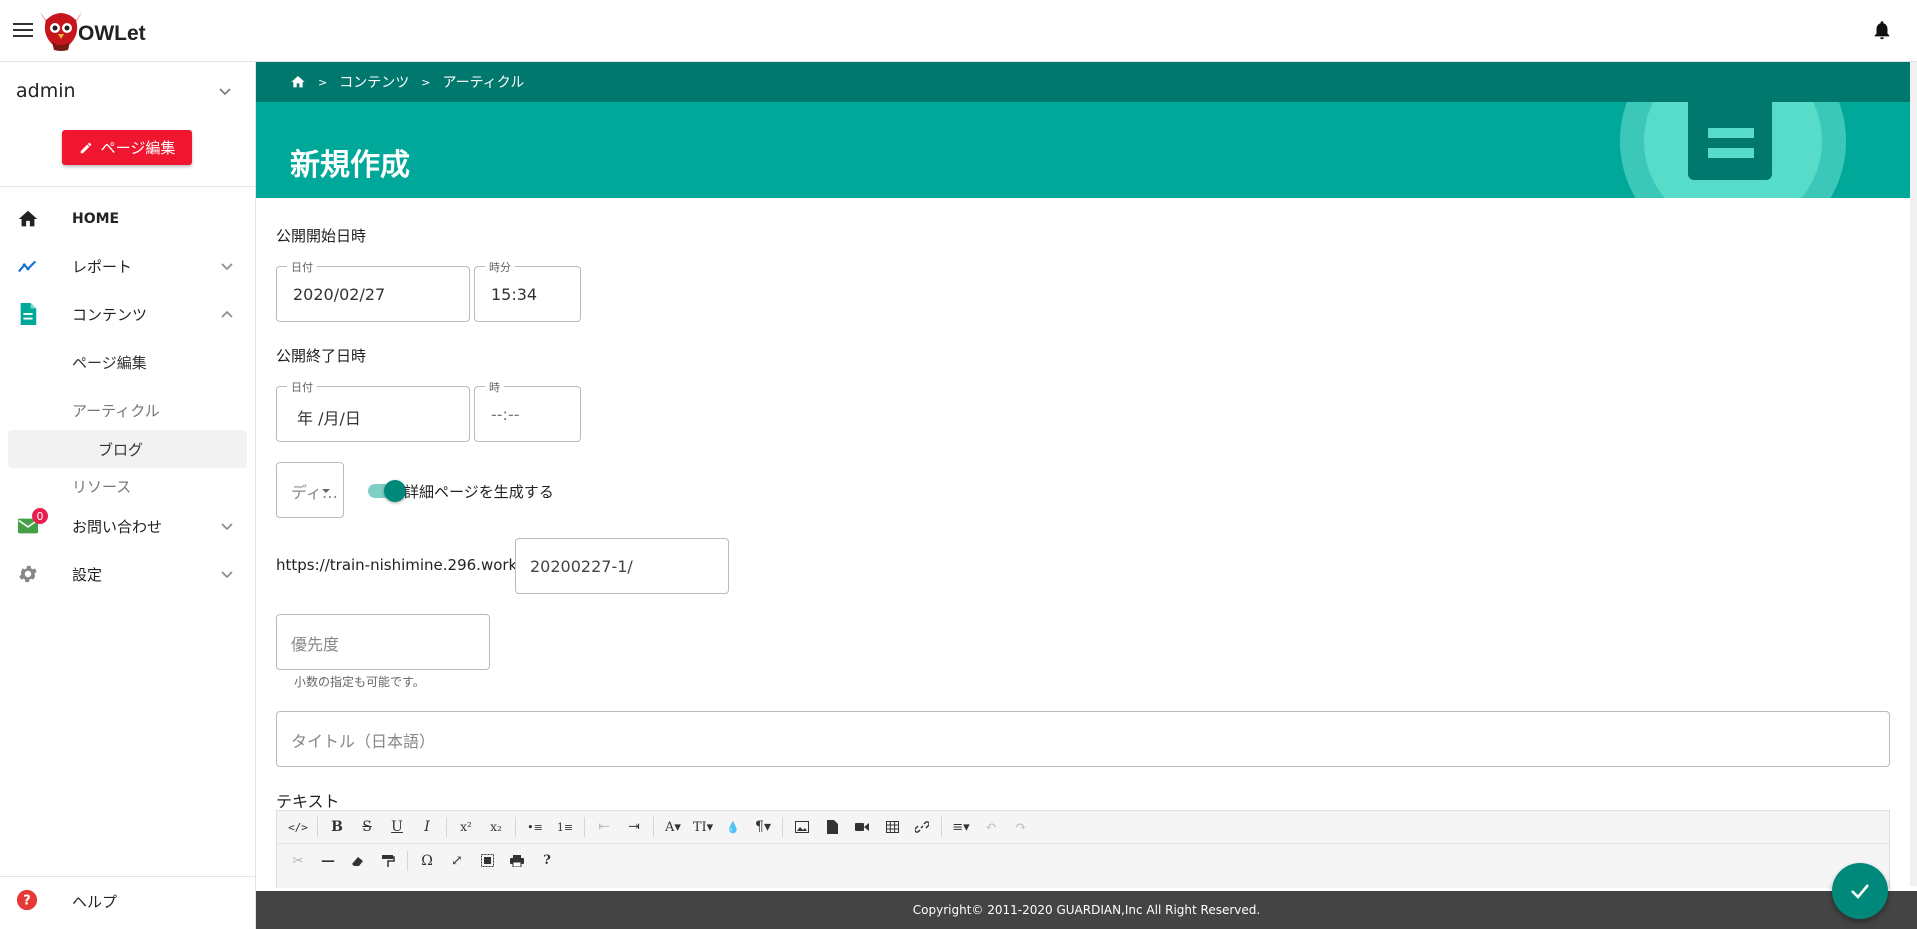 The height and width of the screenshot is (929, 1917). What do you see at coordinates (328, 861) in the screenshot?
I see `horizontal-rule-icon: —` at bounding box center [328, 861].